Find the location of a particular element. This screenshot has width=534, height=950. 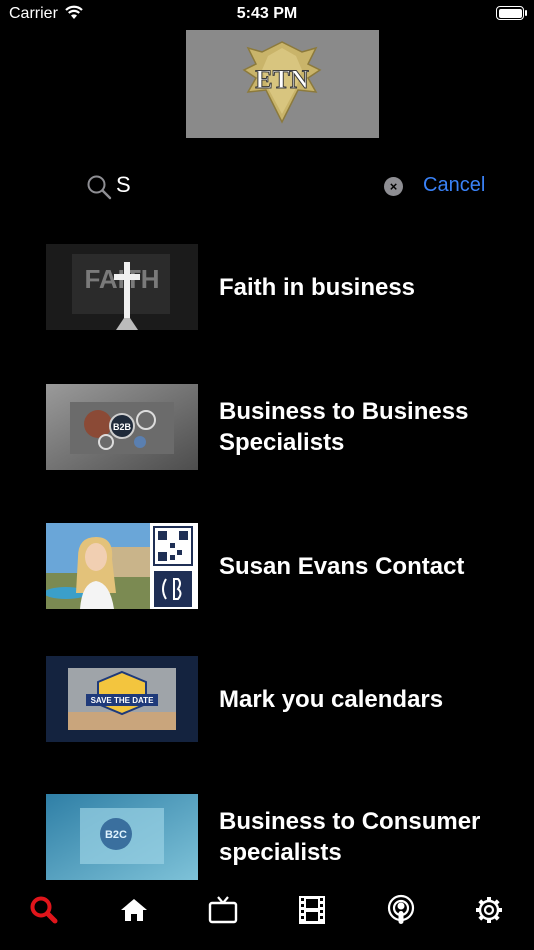

clear-search-button: × is located at coordinates (393, 186).